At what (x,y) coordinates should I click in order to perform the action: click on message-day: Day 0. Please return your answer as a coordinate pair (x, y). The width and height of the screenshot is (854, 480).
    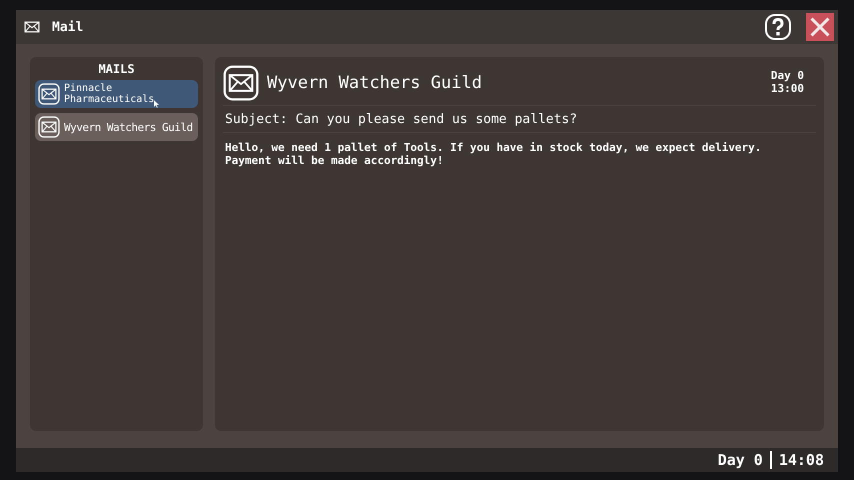
    Looking at the image, I should click on (787, 75).